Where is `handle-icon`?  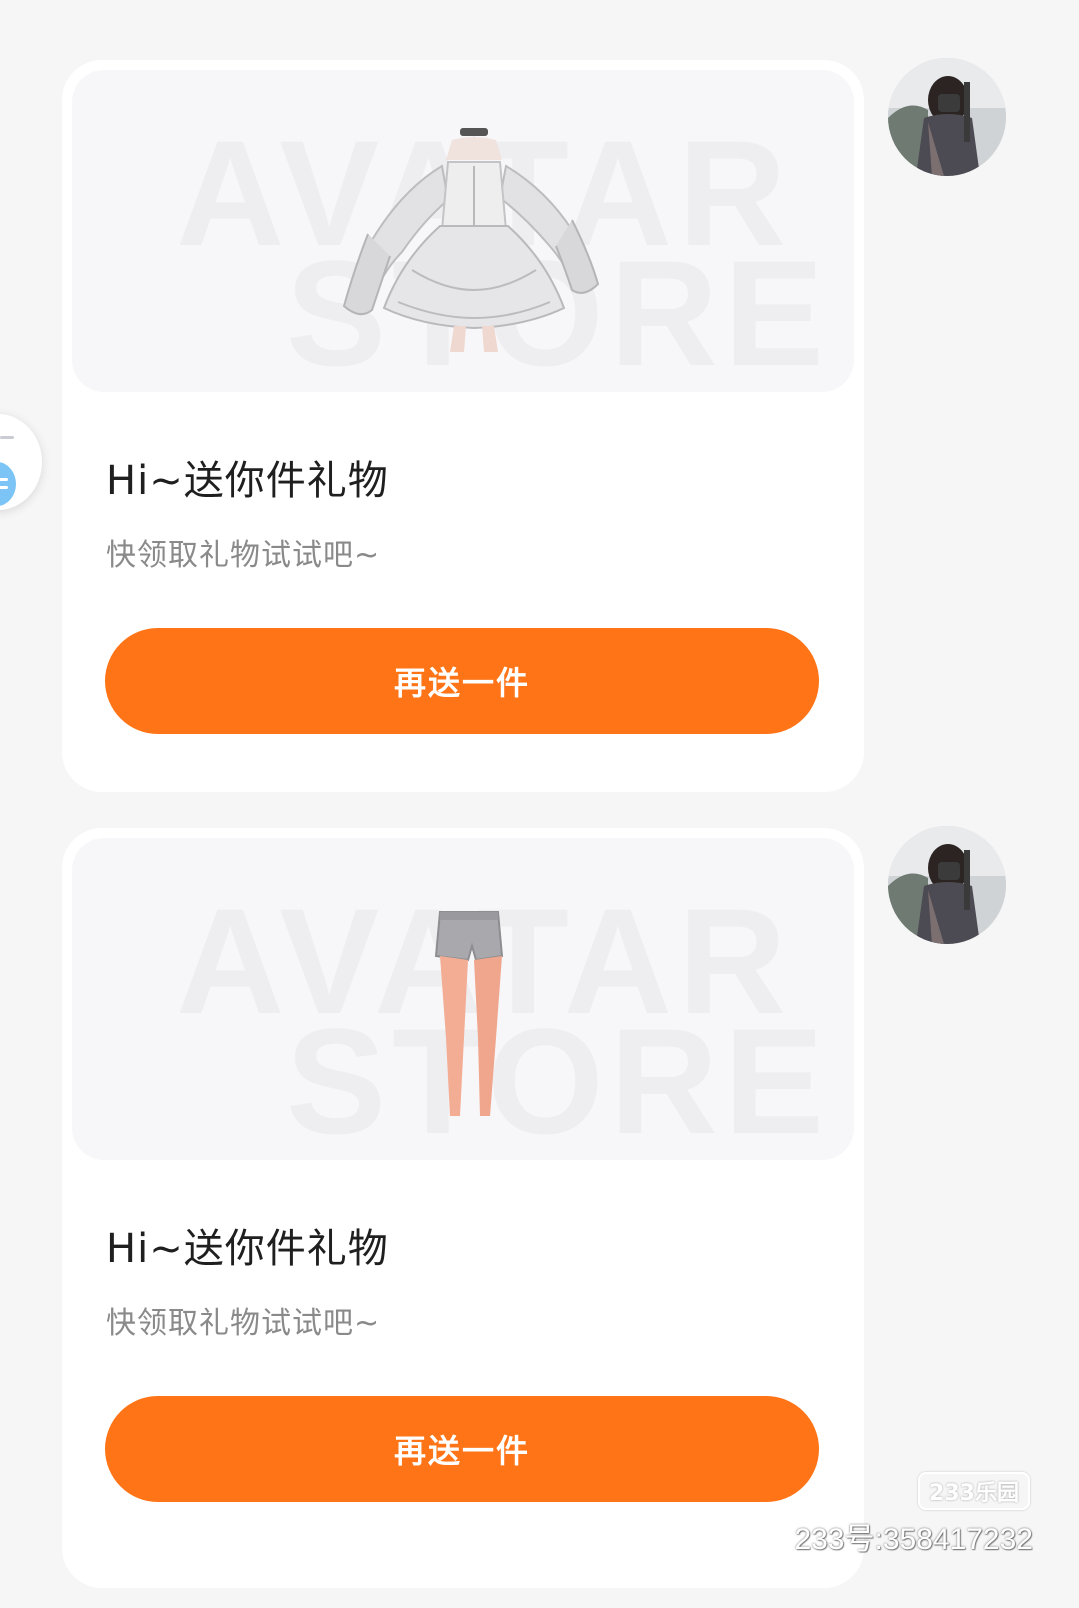
handle-icon is located at coordinates (7, 437).